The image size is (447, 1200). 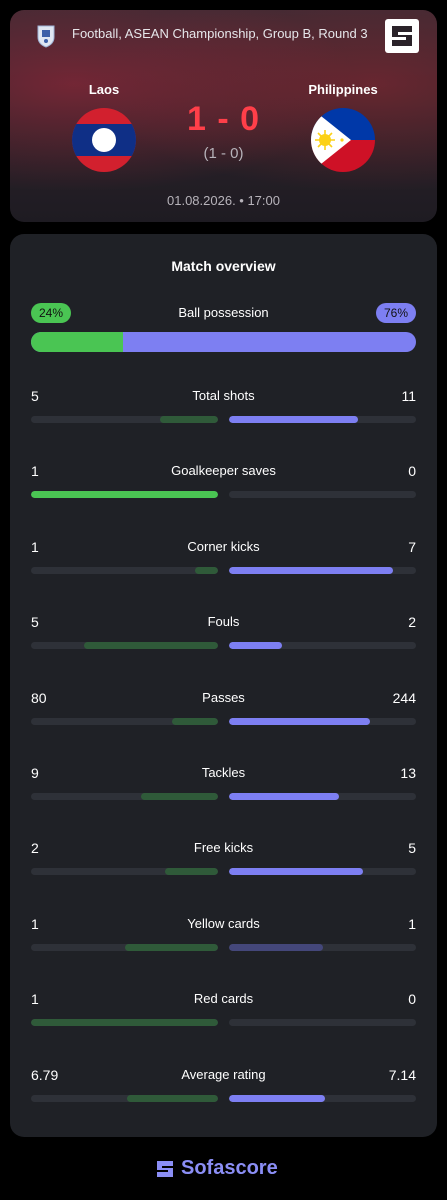 I want to click on stat-label: Average rating, so click(x=223, y=1074).